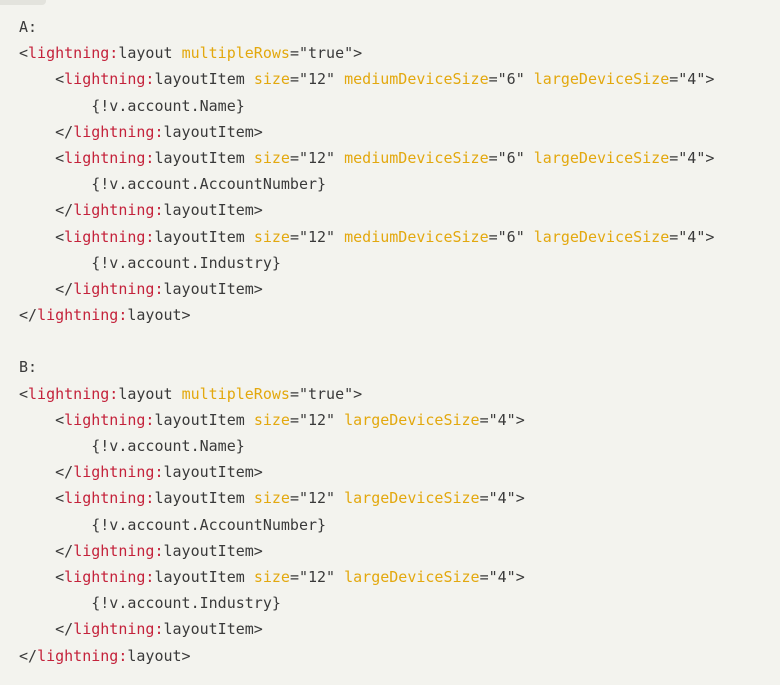 This screenshot has height=685, width=780. I want to click on code-line: {!v.account.AccountNumber}, so click(399, 184).